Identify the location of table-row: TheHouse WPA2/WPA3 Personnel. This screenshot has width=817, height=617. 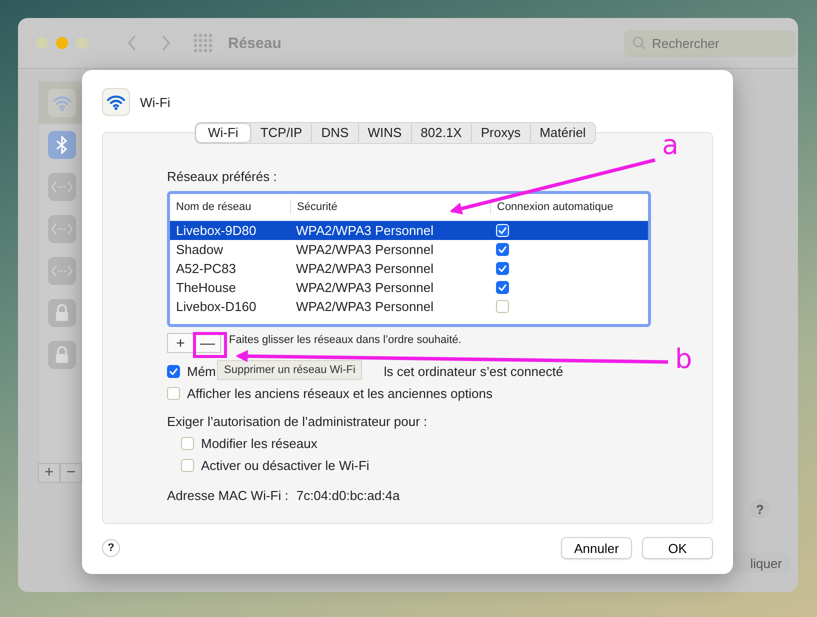
(409, 287).